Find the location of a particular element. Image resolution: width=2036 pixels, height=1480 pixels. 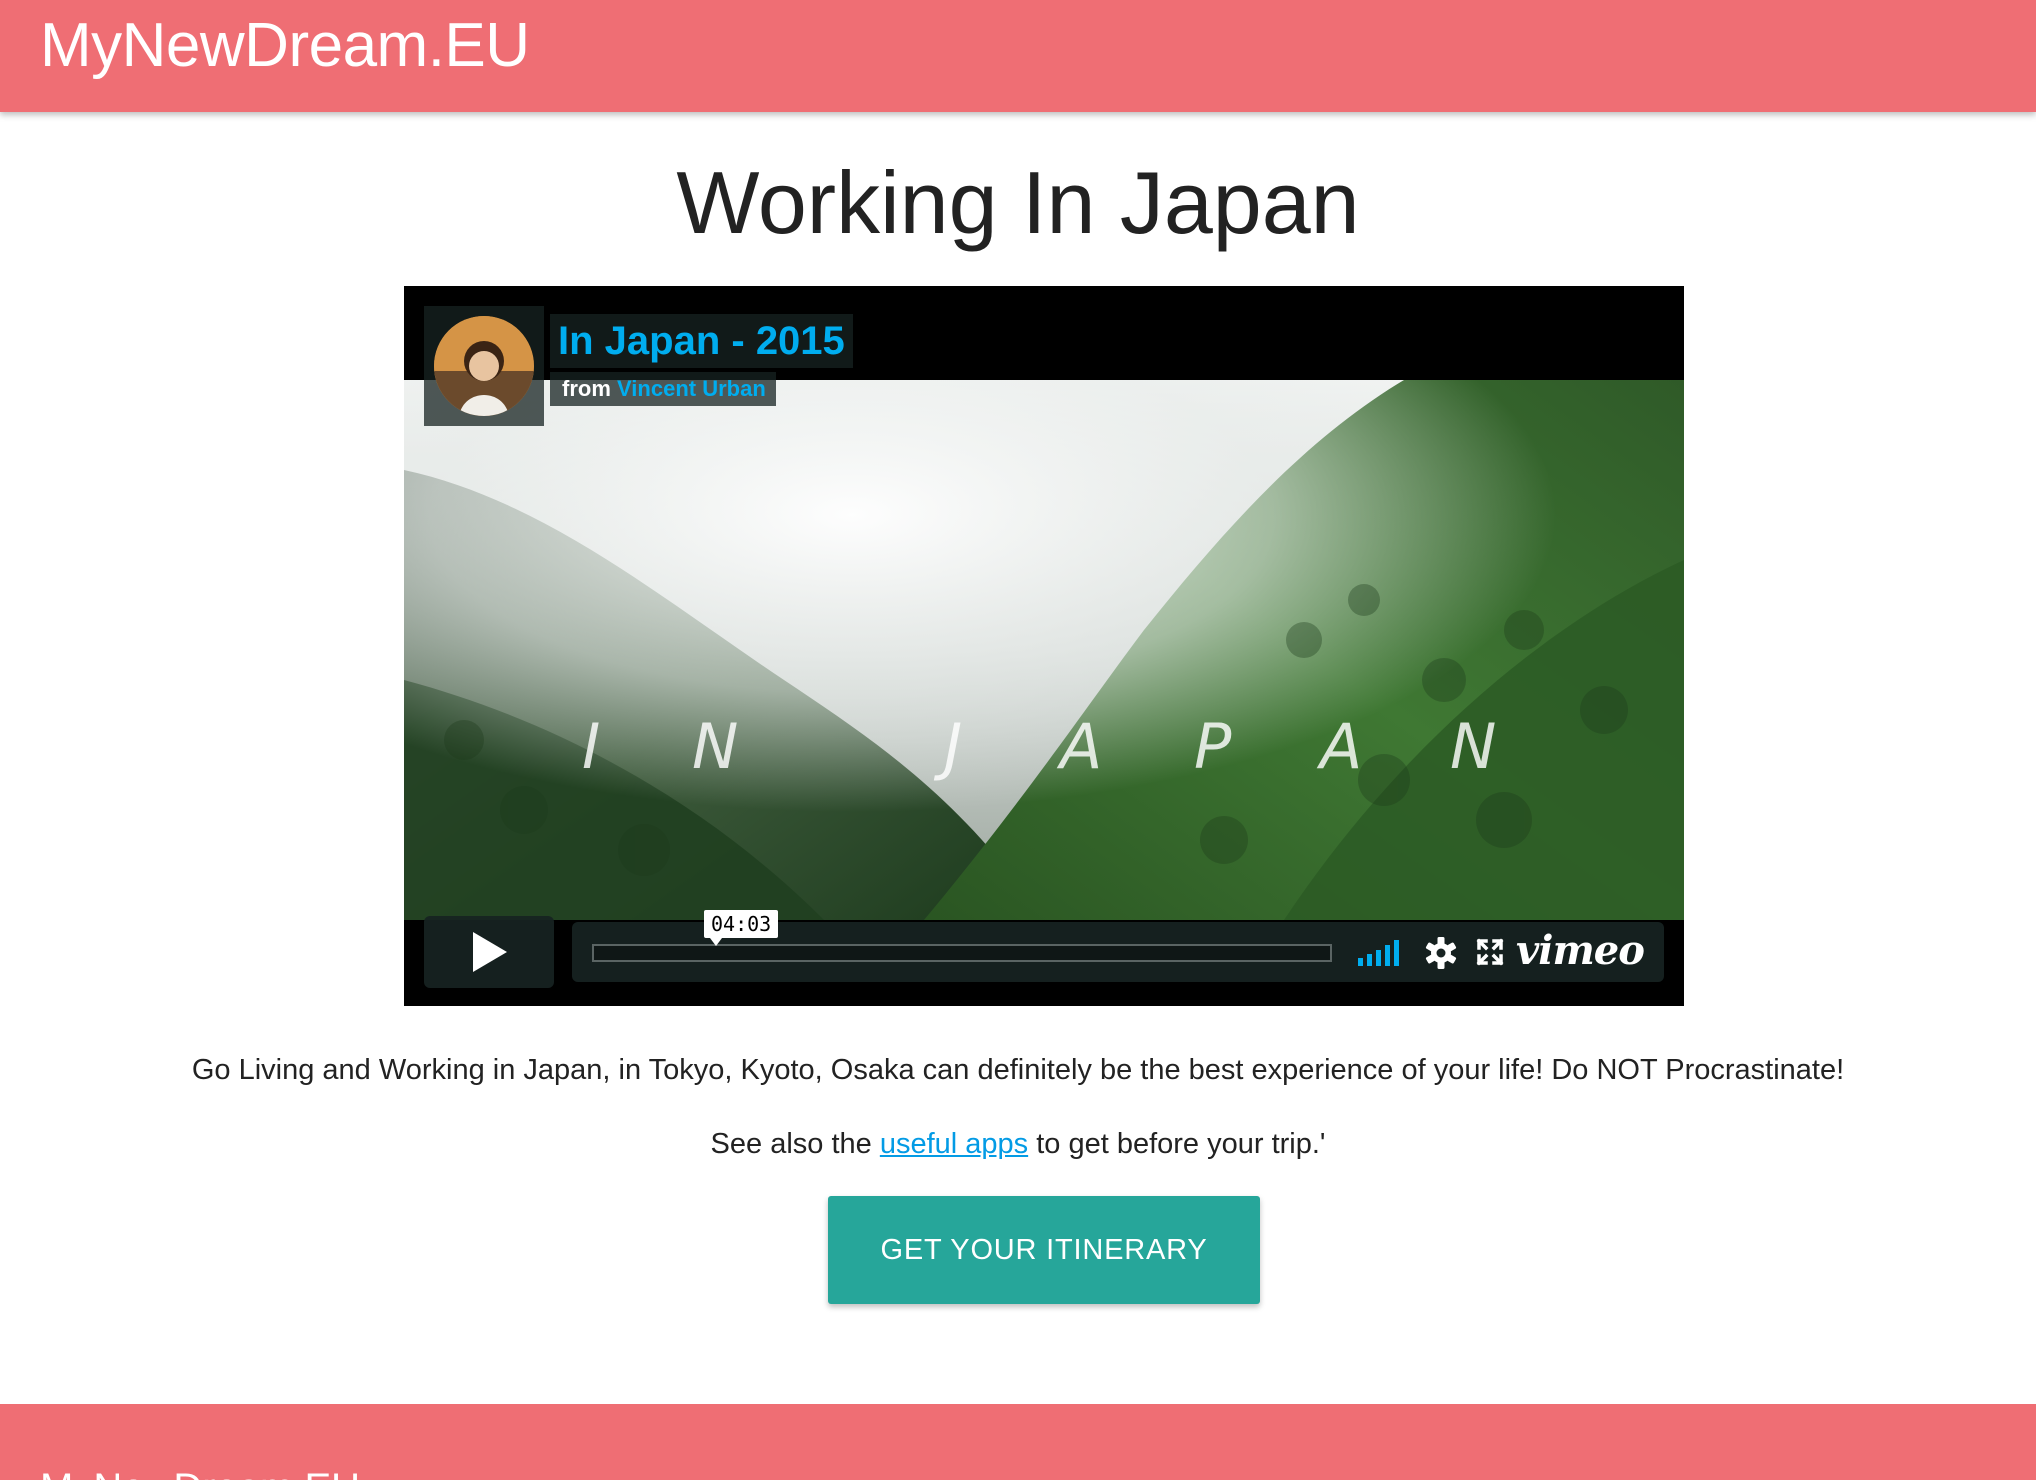

footer-brand: MyNewDream.EU is located at coordinates (200, 1472).